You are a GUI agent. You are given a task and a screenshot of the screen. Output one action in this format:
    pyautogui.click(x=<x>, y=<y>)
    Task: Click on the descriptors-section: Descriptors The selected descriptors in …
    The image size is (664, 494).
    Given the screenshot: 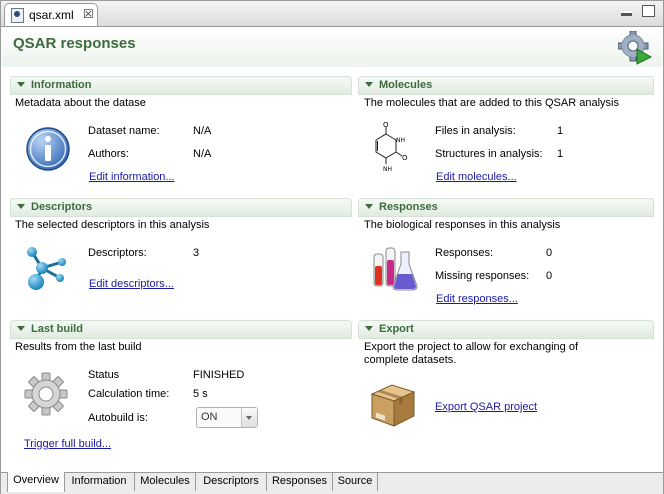 What is the action you would take?
    pyautogui.click(x=181, y=255)
    